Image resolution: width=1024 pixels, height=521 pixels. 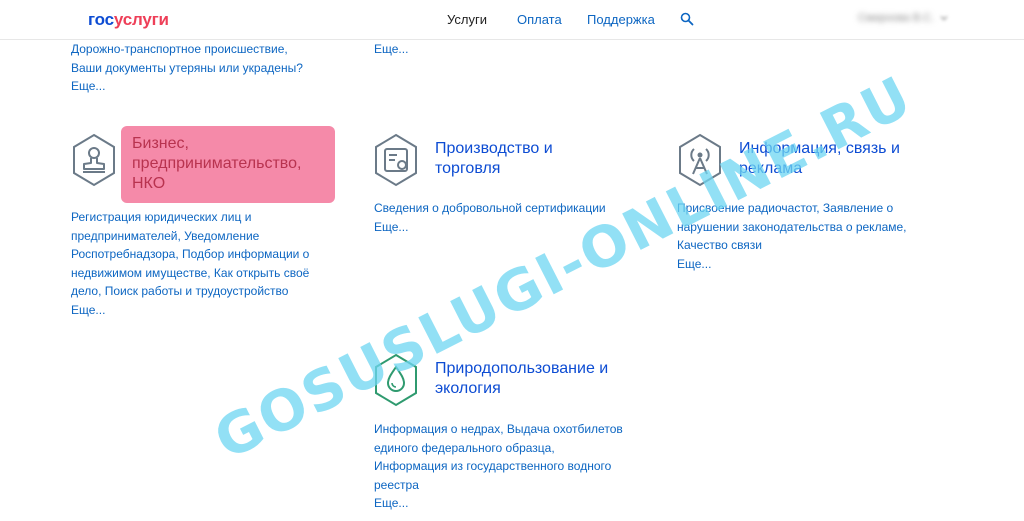 I want to click on gosuslugi-logo: госуслуги, so click(x=128, y=20).